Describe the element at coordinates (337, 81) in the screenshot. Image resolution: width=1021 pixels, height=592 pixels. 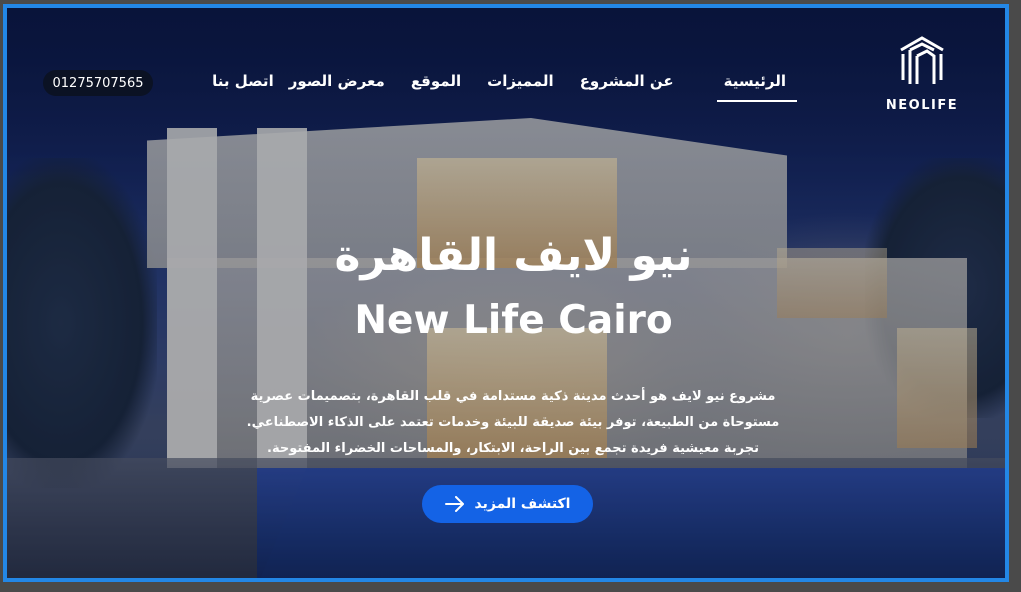
I see `nav-item-gallery: معرض الصور` at that location.